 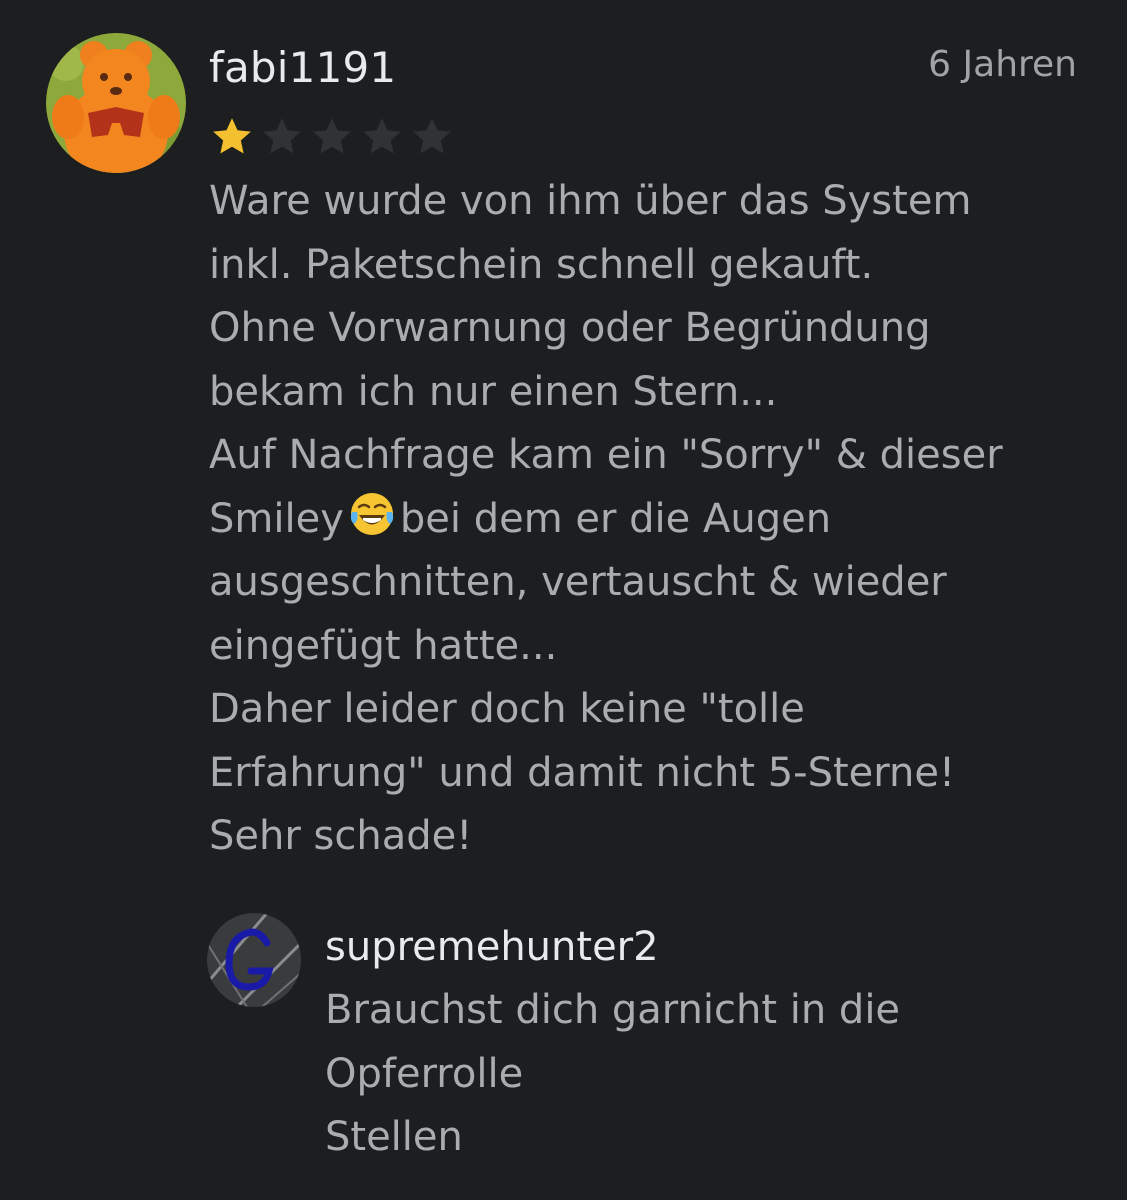 I want to click on review-text-line: inkl. Paketschein schnell gekauft., so click(x=541, y=264).